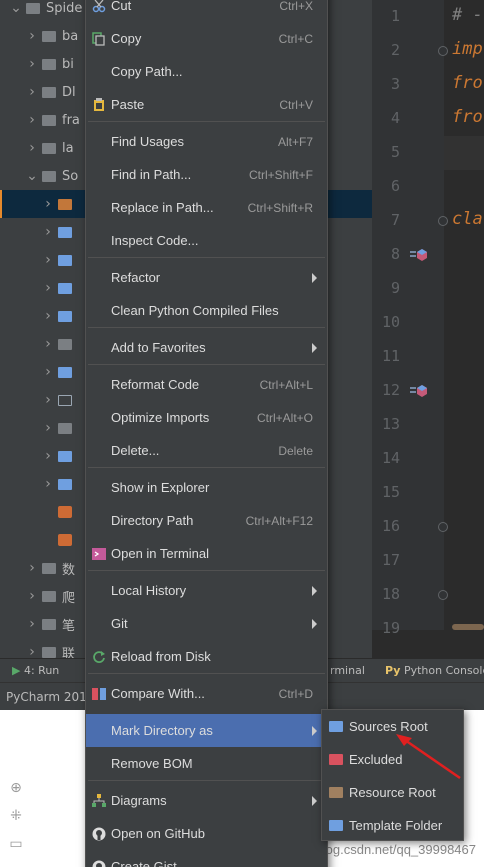 The height and width of the screenshot is (867, 484). What do you see at coordinates (16, 844) in the screenshot?
I see `monitor-icon: ▭` at bounding box center [16, 844].